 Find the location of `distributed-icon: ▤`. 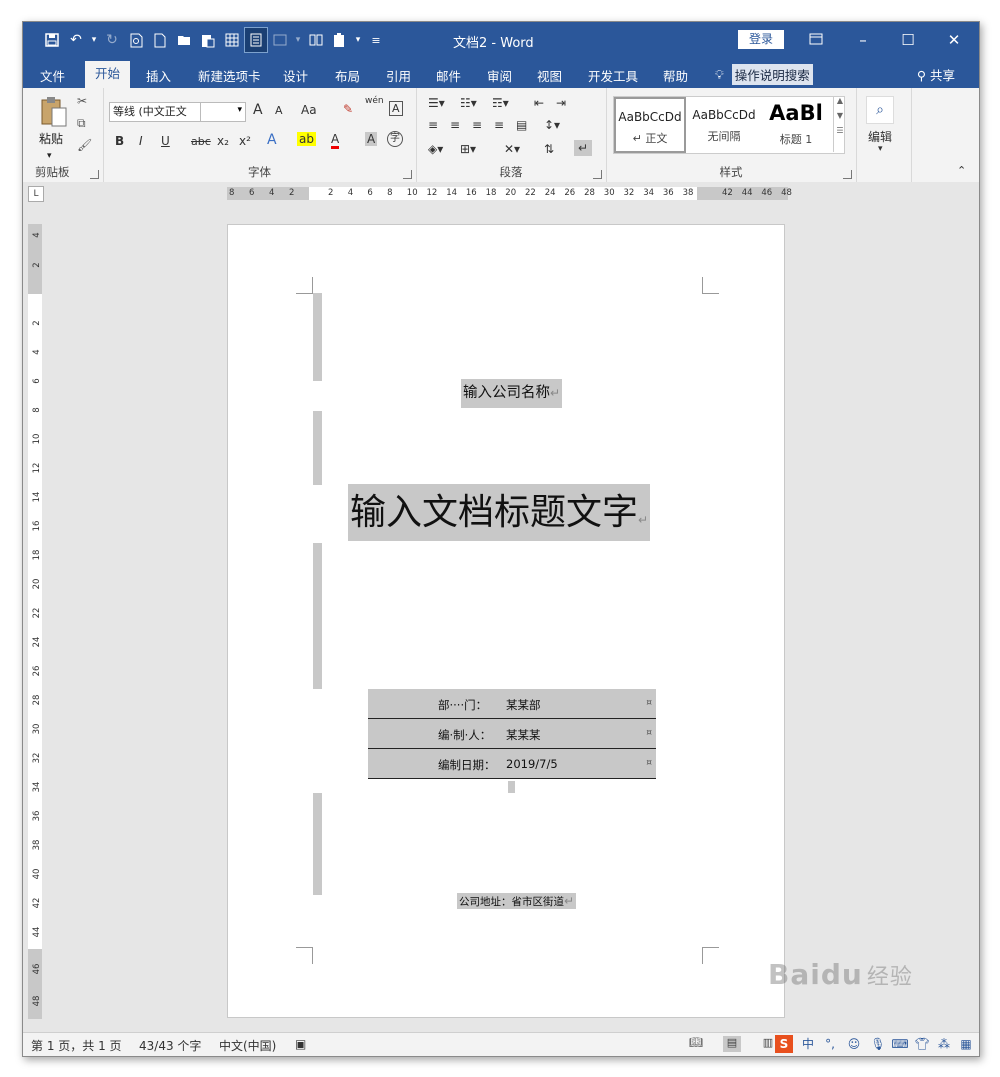

distributed-icon: ▤ is located at coordinates (521, 125).